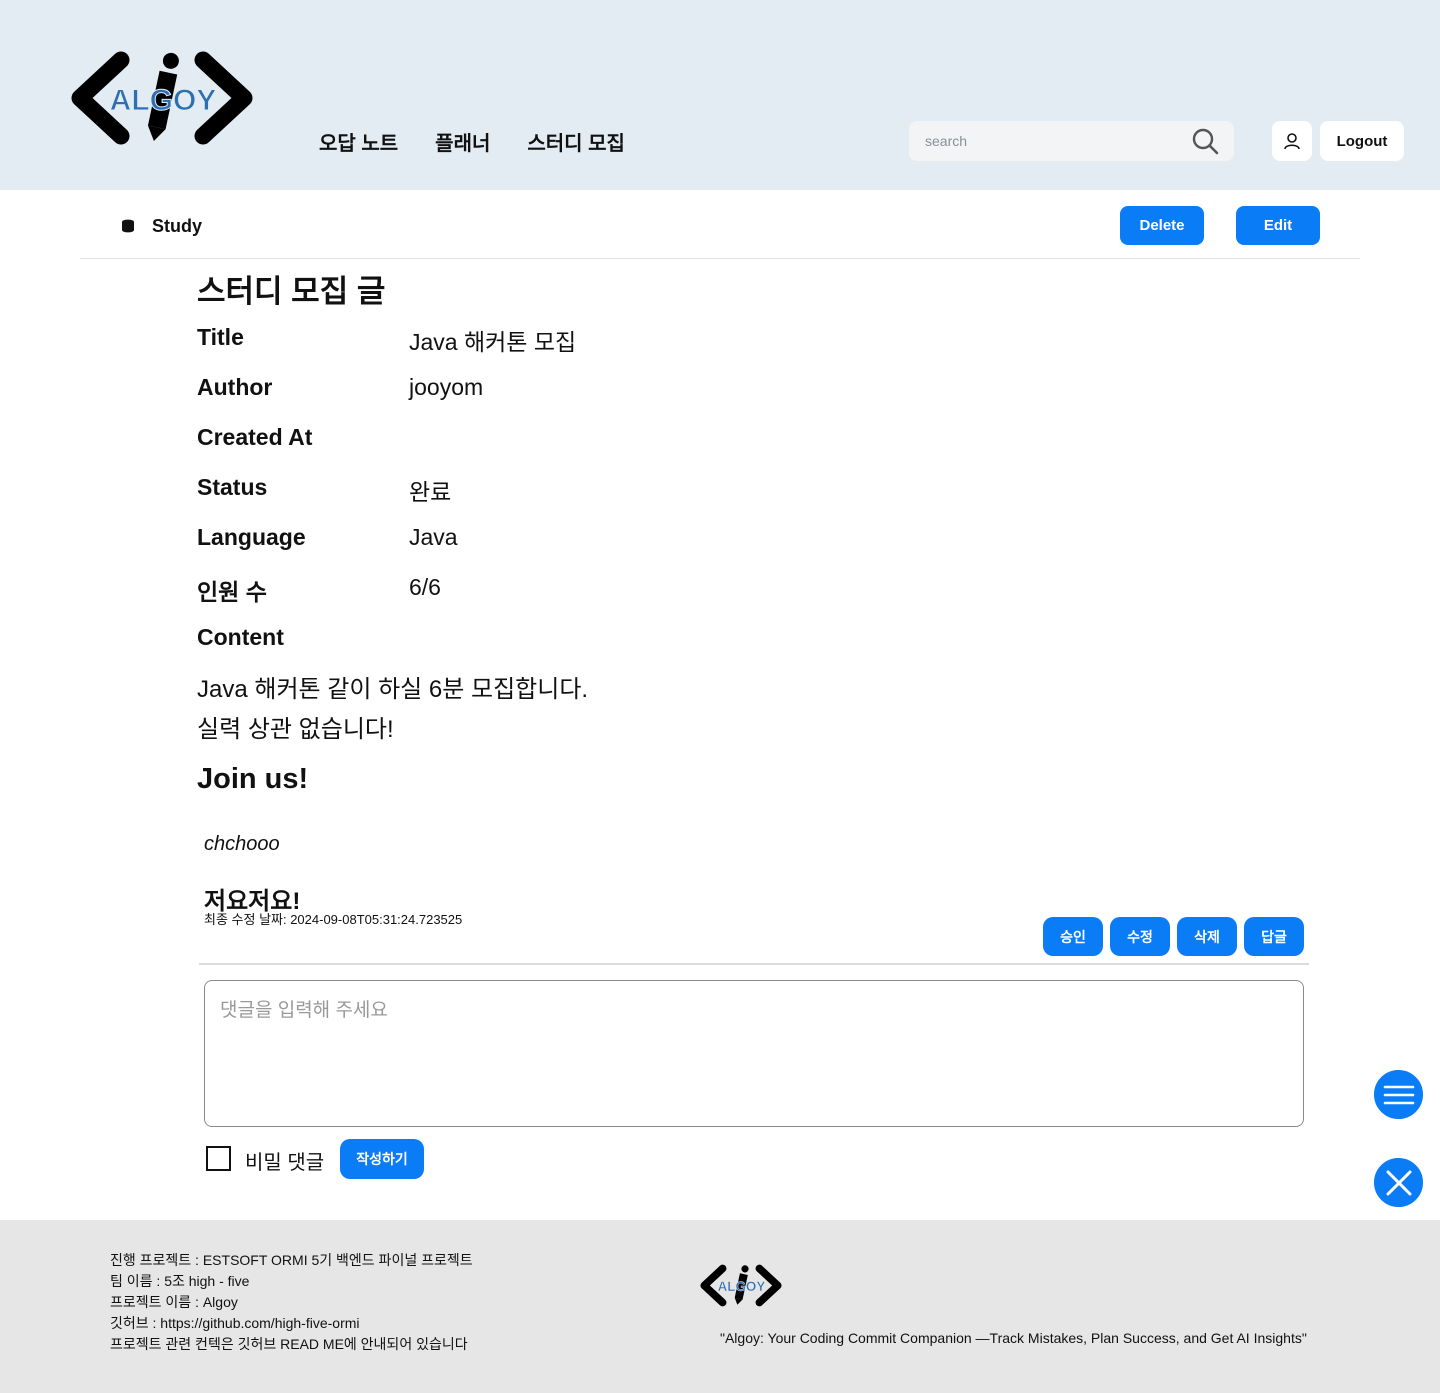 Image resolution: width=1440 pixels, height=1393 pixels. I want to click on page-title: 스터디 모집 글, so click(291, 291).